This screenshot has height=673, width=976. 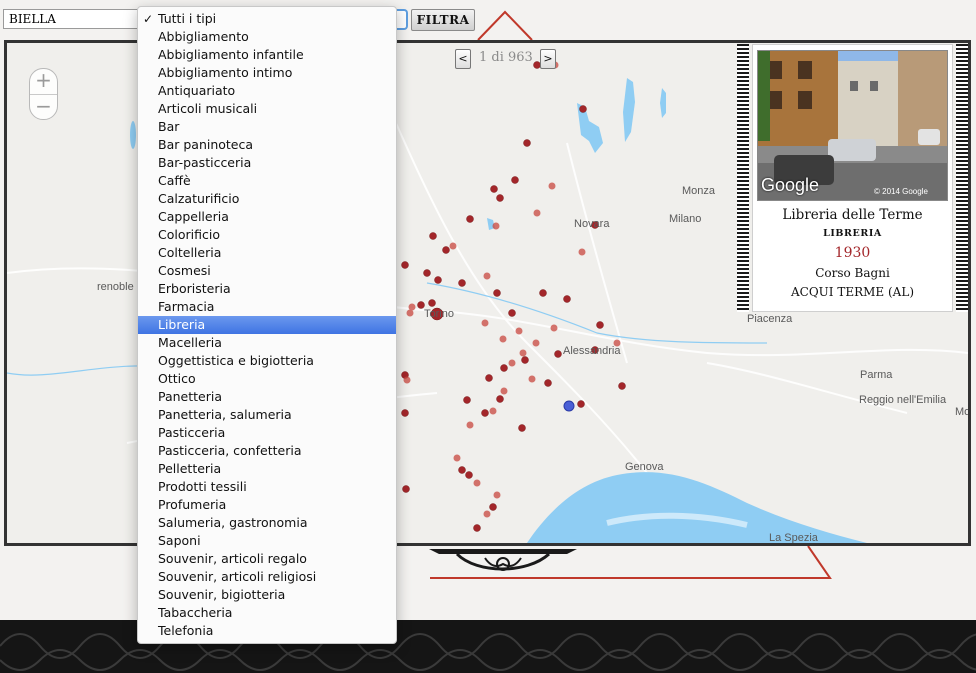 I want to click on map-label-alessandria: Alessandria, so click(x=592, y=351).